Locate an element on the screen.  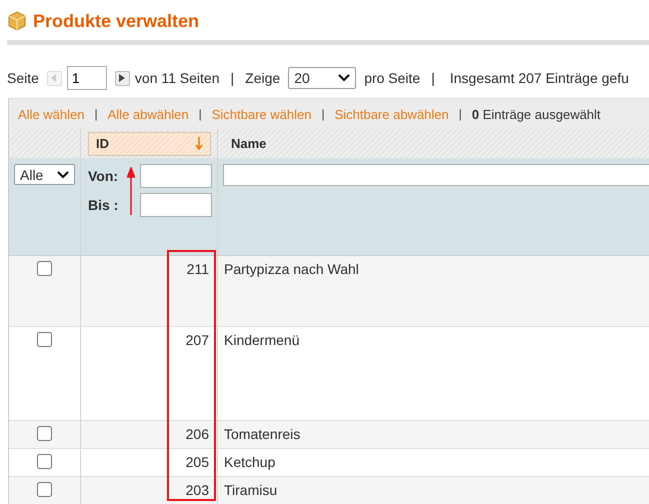
column-header: ID is located at coordinates (149, 144).